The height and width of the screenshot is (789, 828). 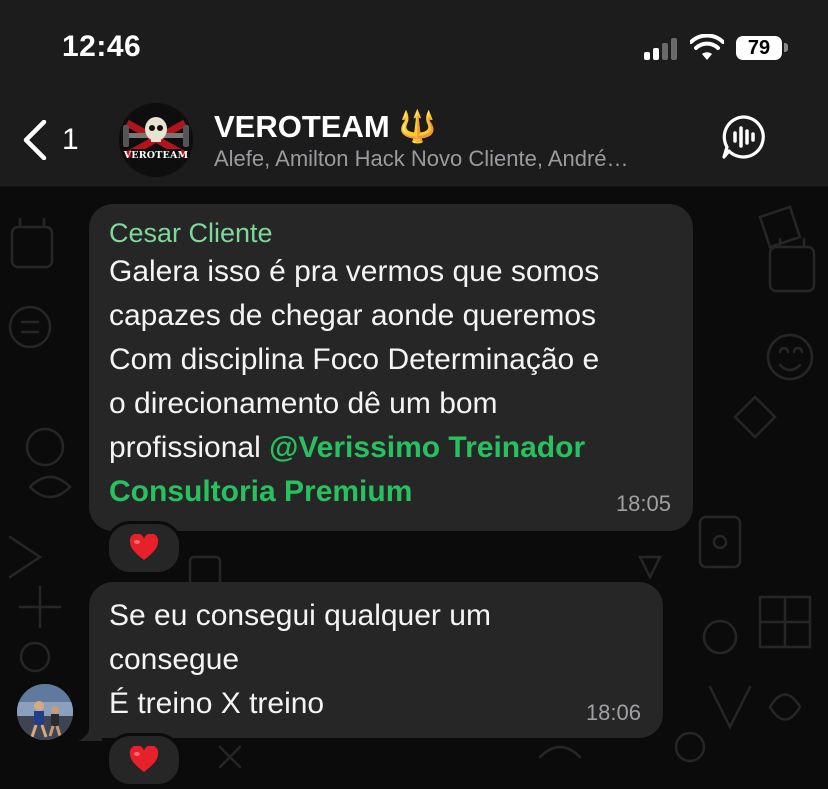 What do you see at coordinates (743, 137) in the screenshot?
I see `voice-chat-icon` at bounding box center [743, 137].